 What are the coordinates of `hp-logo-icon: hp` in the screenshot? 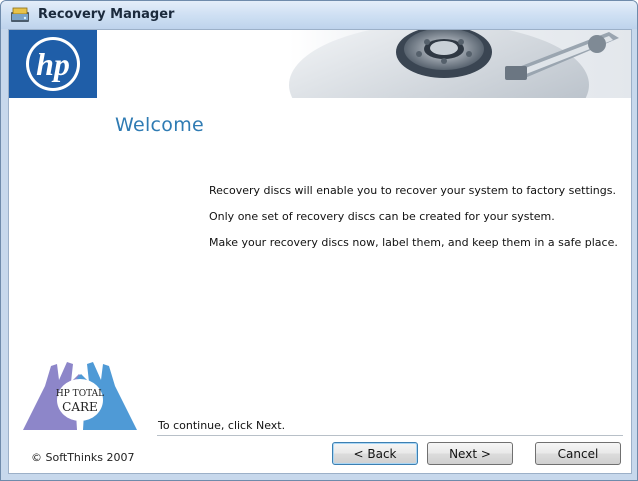 It's located at (53, 64).